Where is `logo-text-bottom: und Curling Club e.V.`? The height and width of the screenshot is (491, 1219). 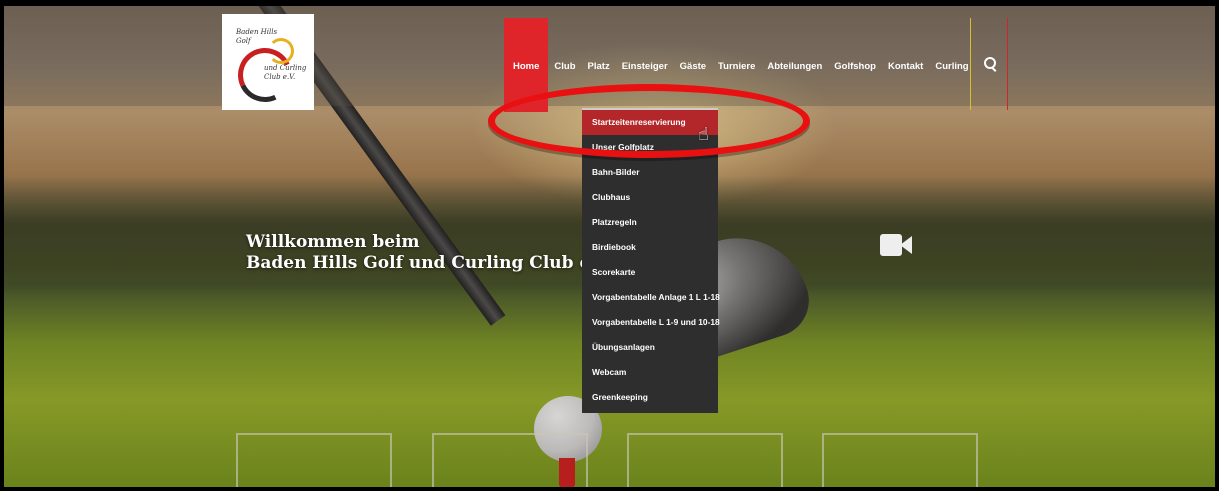 logo-text-bottom: und Curling Club e.V. is located at coordinates (285, 73).